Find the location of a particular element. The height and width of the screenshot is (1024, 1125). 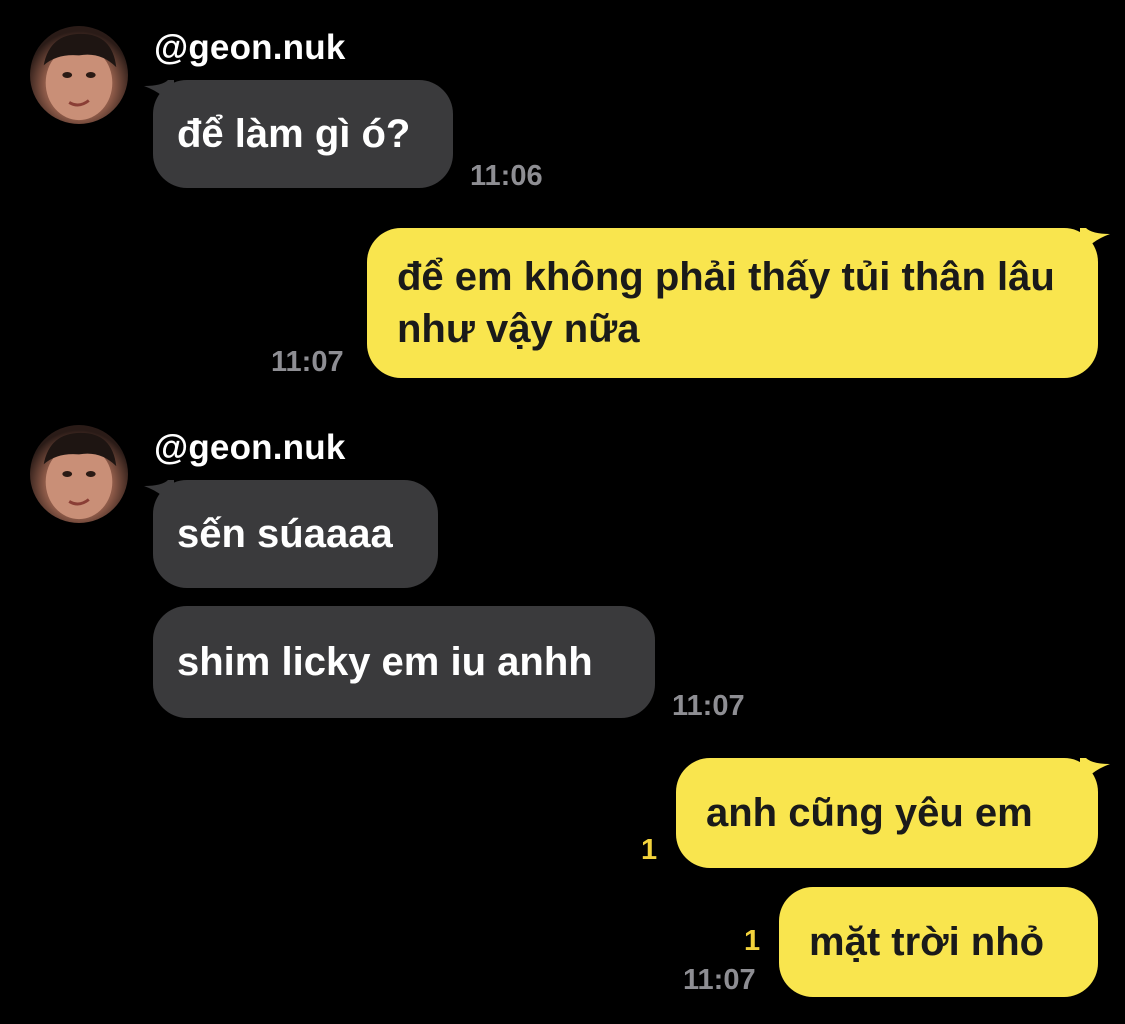

outgoing-message-bubble: anh cũng yêu em is located at coordinates (887, 813).